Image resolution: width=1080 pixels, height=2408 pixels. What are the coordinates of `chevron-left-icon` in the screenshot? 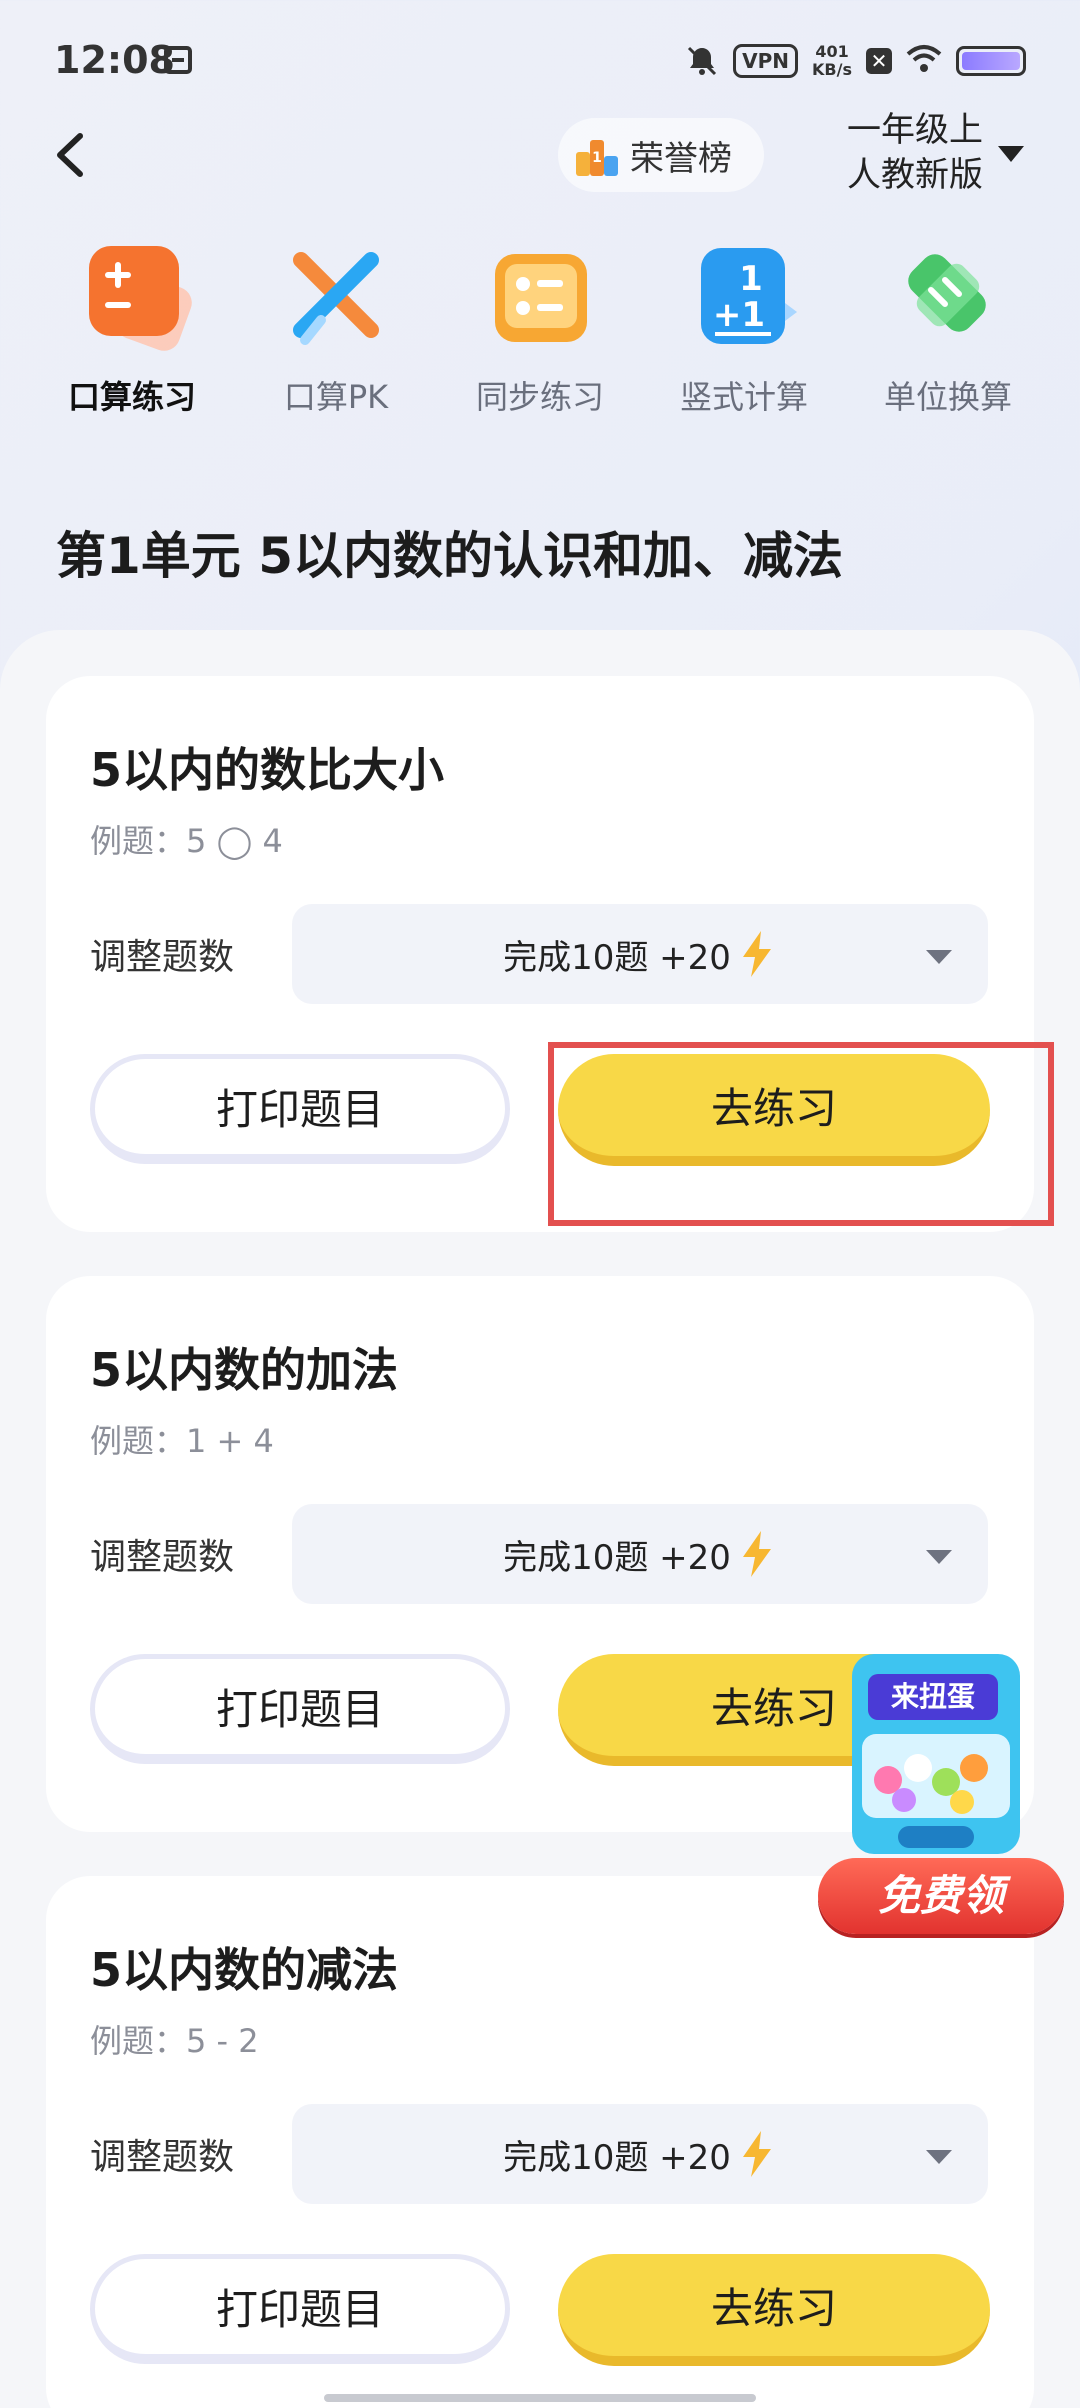 It's located at (70, 155).